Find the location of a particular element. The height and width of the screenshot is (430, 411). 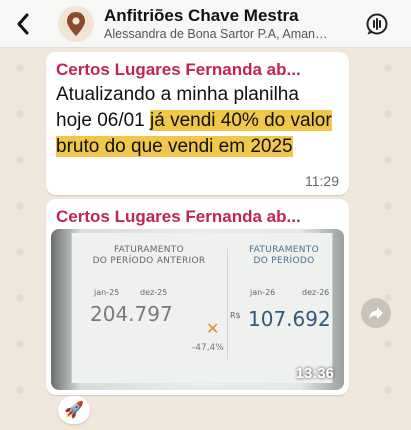

forward-button is located at coordinates (376, 313).